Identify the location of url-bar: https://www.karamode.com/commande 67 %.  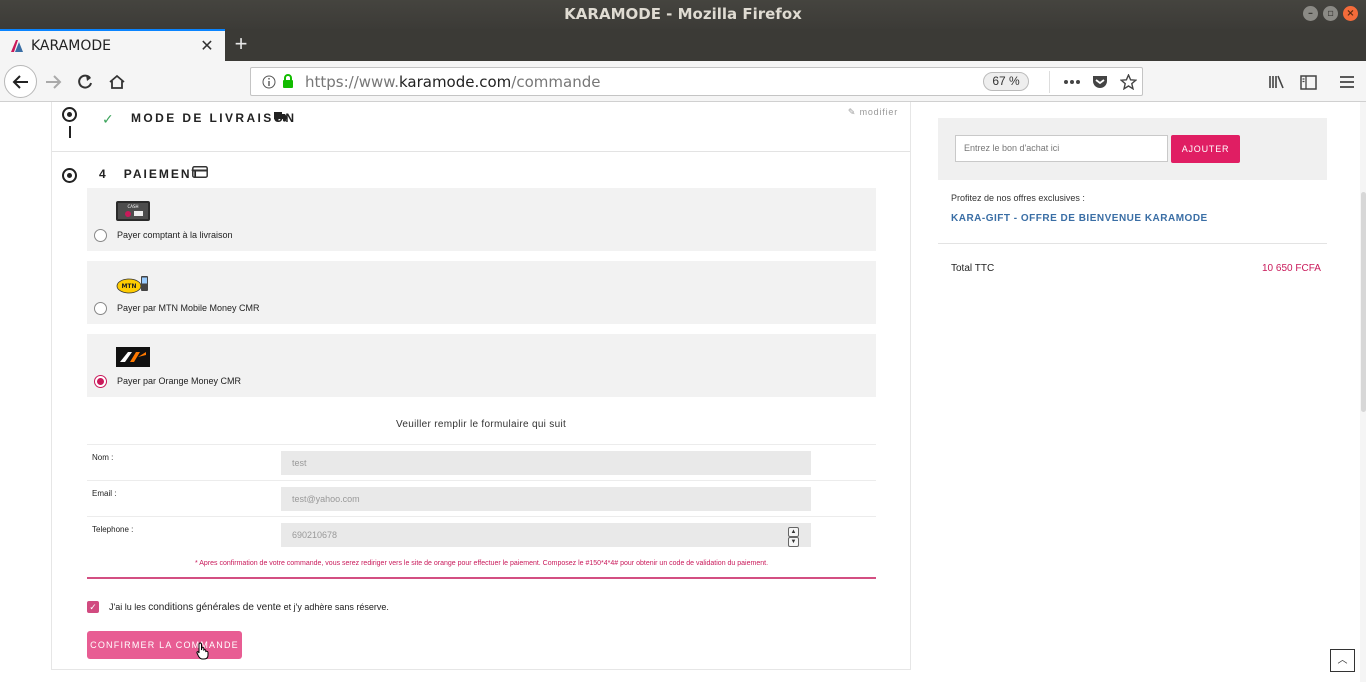
(696, 81).